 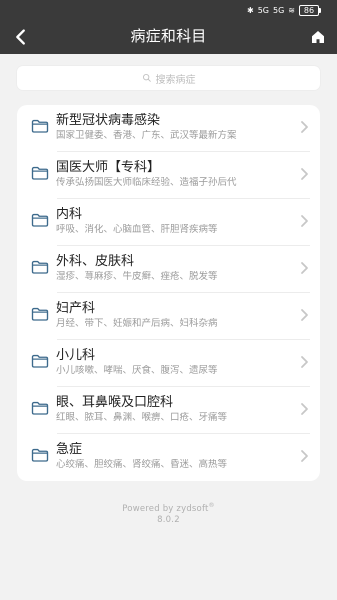 I want to click on list-item-title: 急症, so click(x=69, y=449).